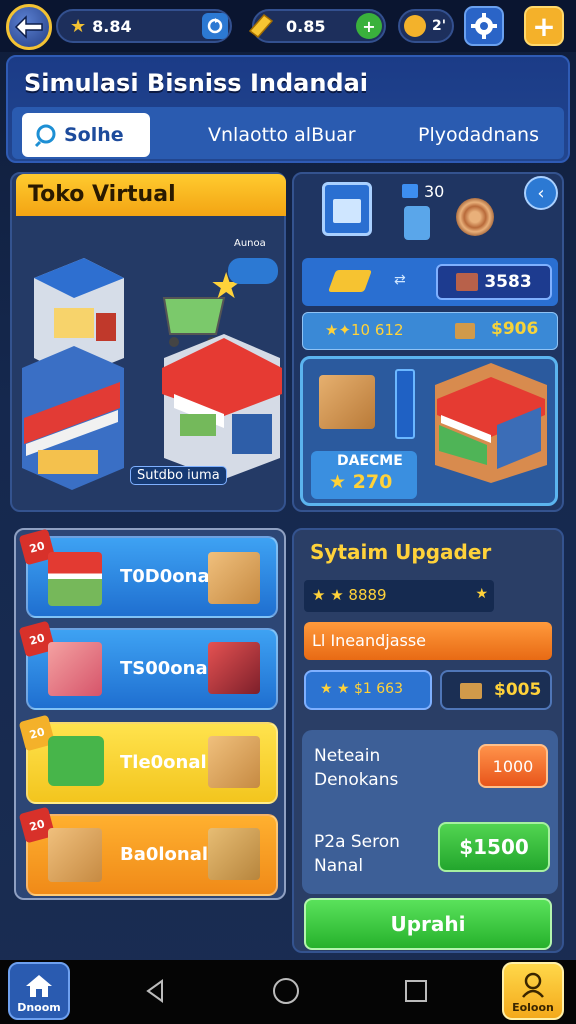  What do you see at coordinates (73, 418) in the screenshot?
I see `shop-building-icon` at bounding box center [73, 418].